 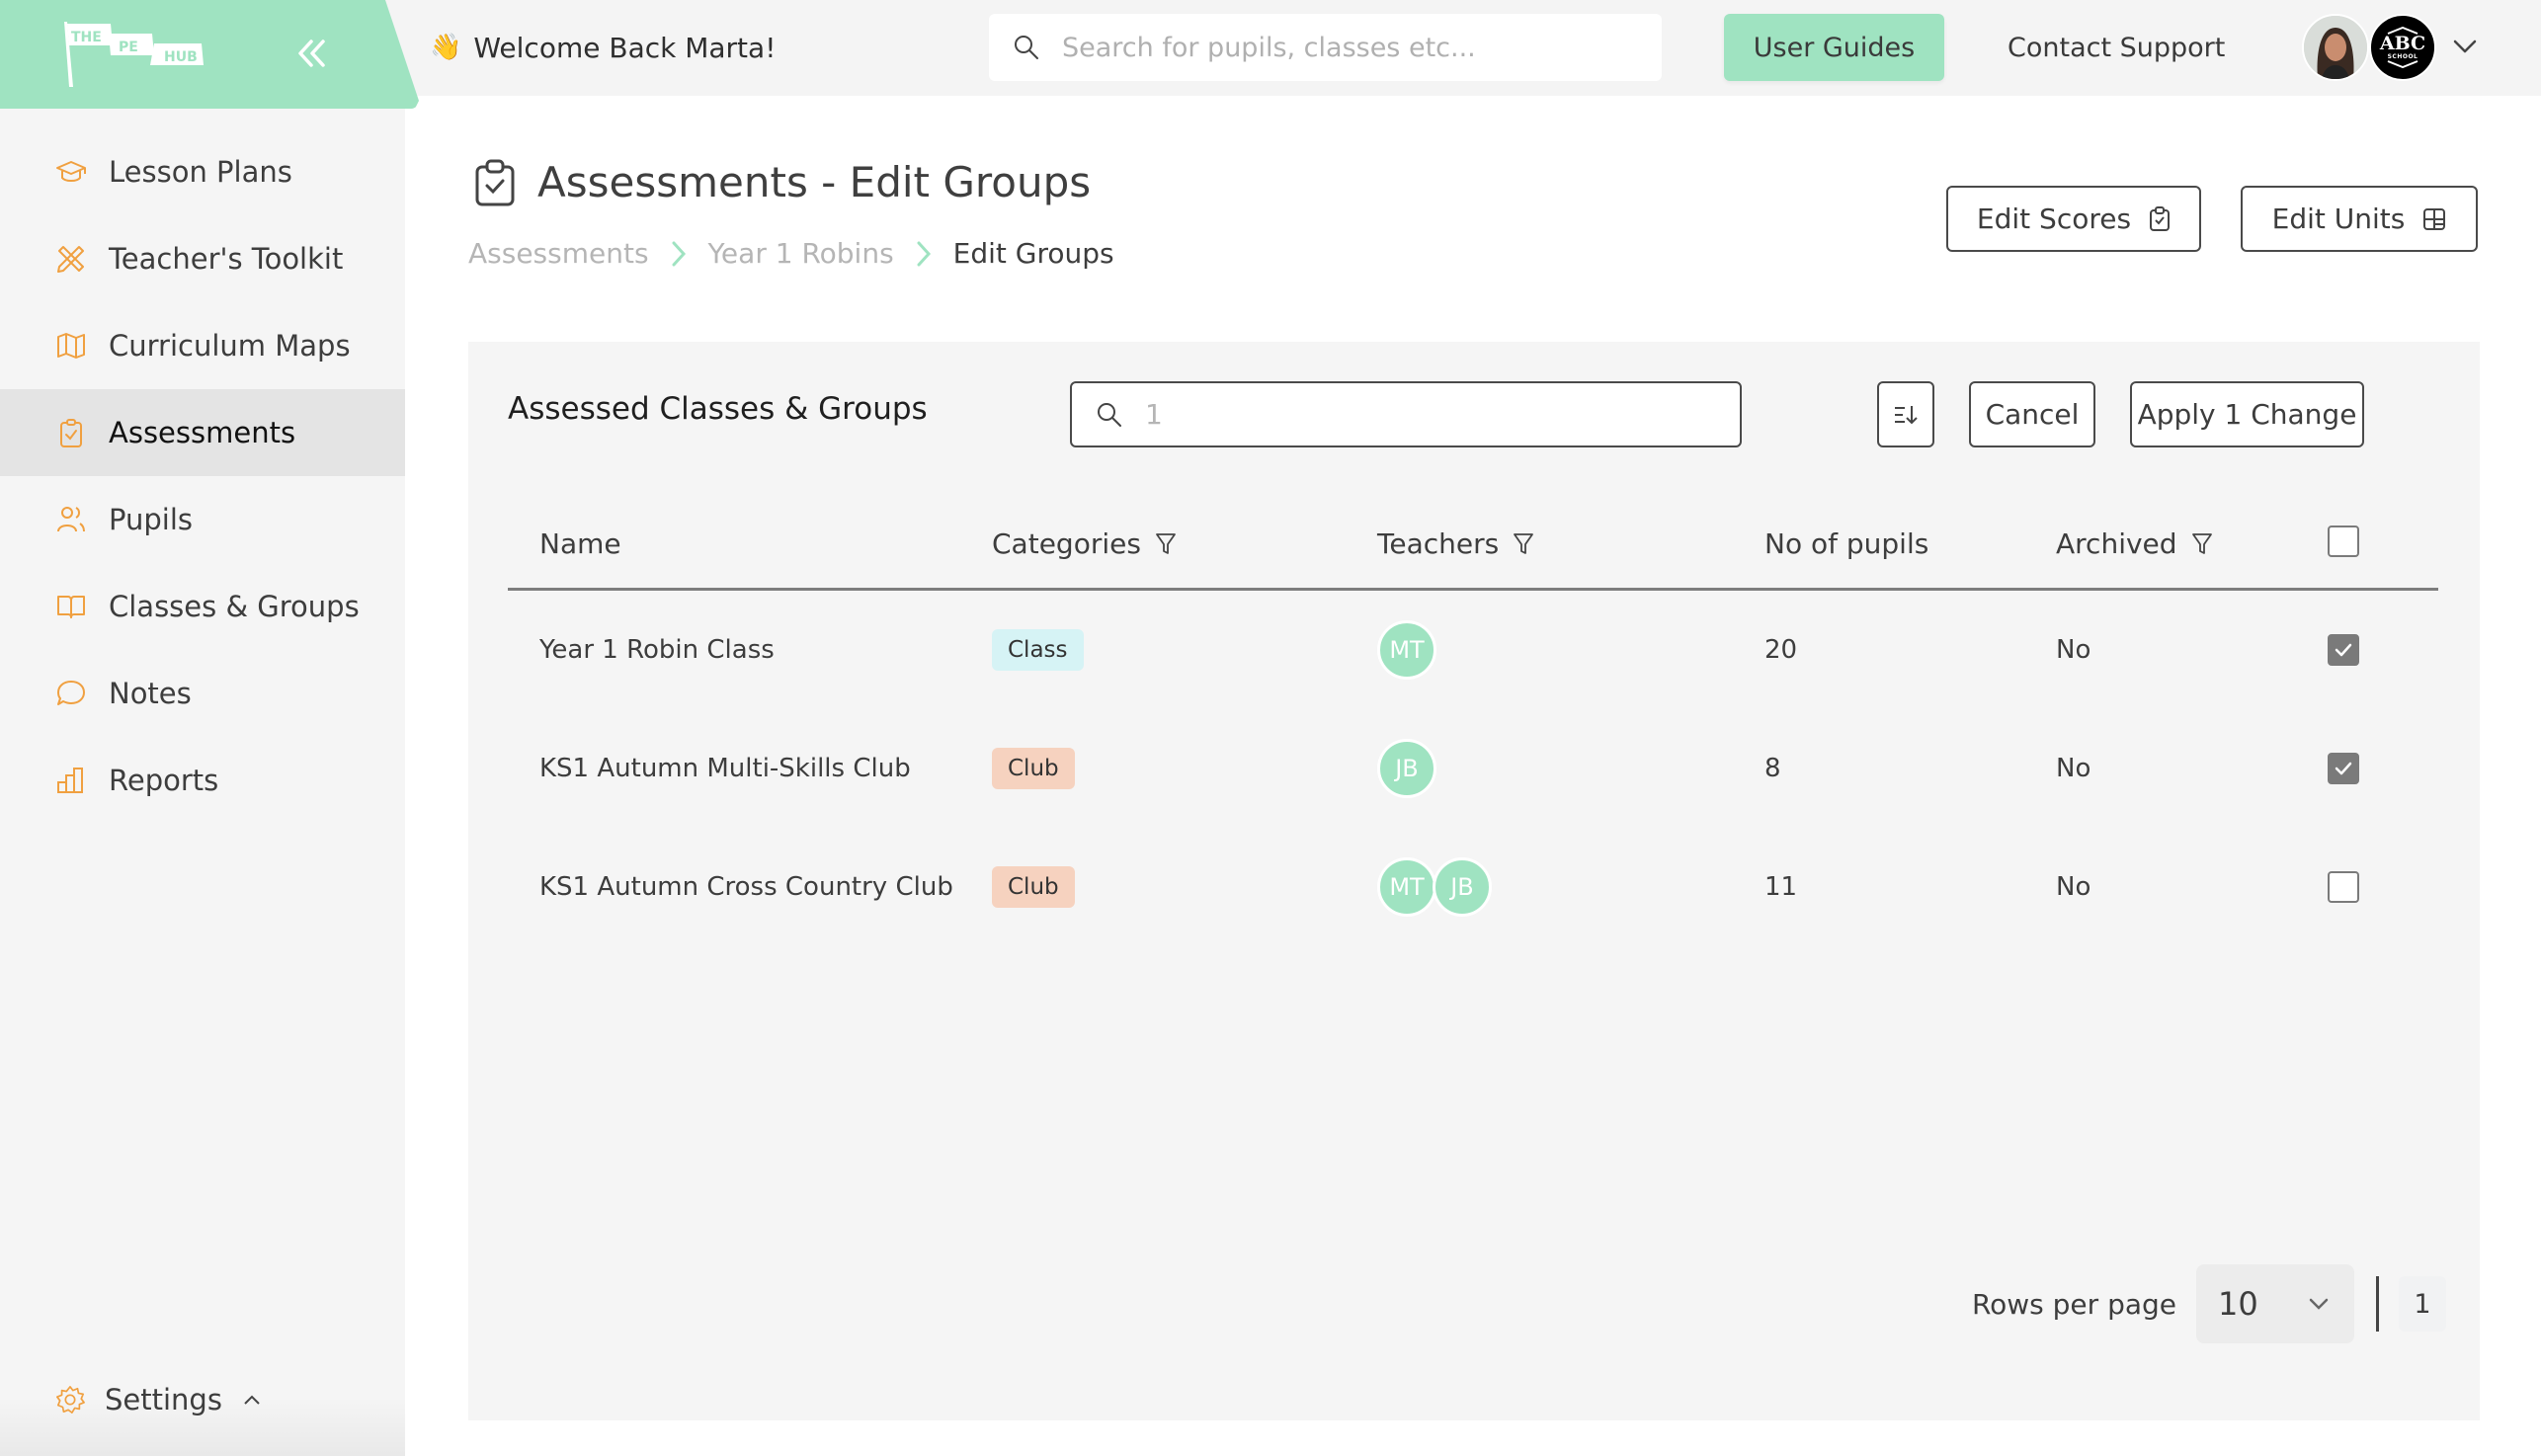 What do you see at coordinates (2054, 218) in the screenshot?
I see `edit-scores-label: Edit Scores` at bounding box center [2054, 218].